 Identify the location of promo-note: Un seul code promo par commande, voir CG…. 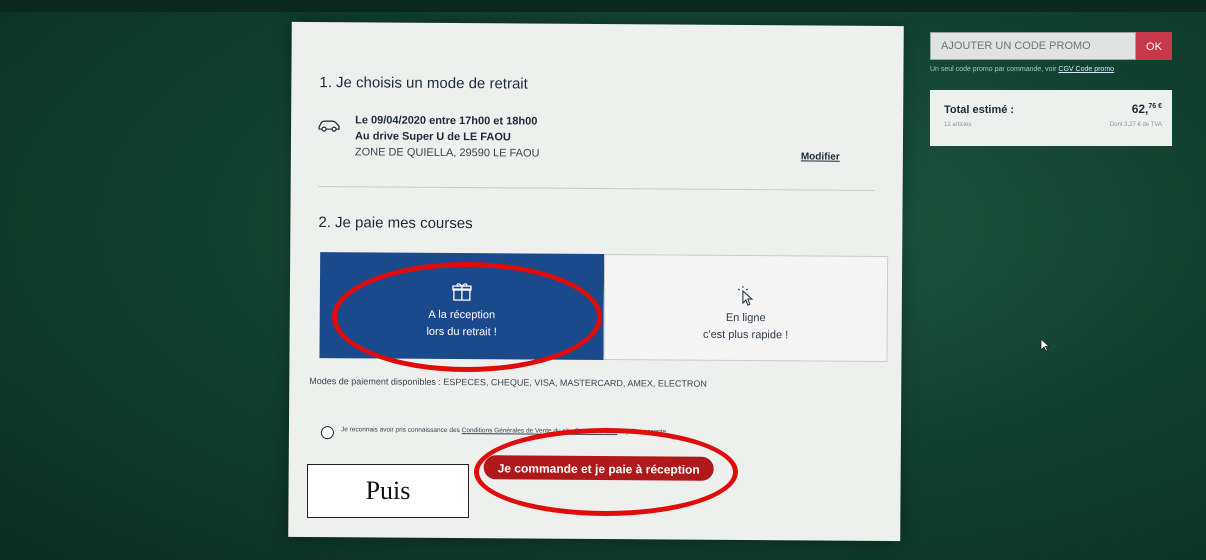
(1022, 69).